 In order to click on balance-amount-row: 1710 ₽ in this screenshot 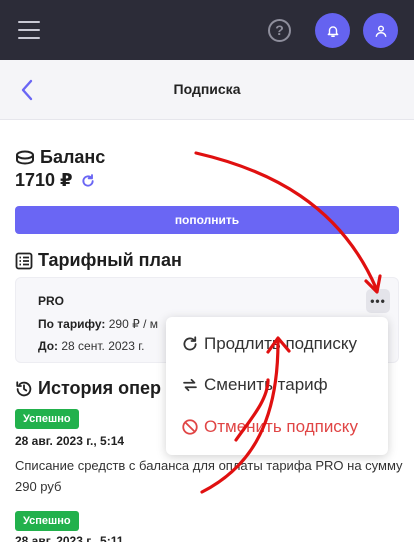, I will do `click(55, 180)`.